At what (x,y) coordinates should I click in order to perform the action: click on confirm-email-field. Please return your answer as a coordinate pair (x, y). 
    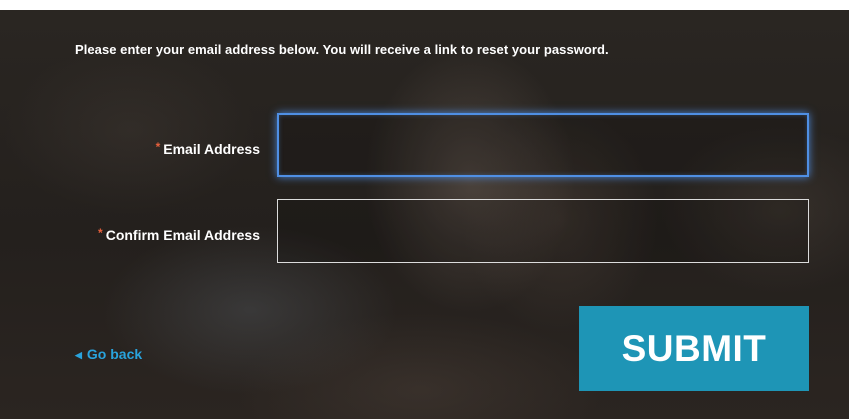
    Looking at the image, I should click on (543, 231).